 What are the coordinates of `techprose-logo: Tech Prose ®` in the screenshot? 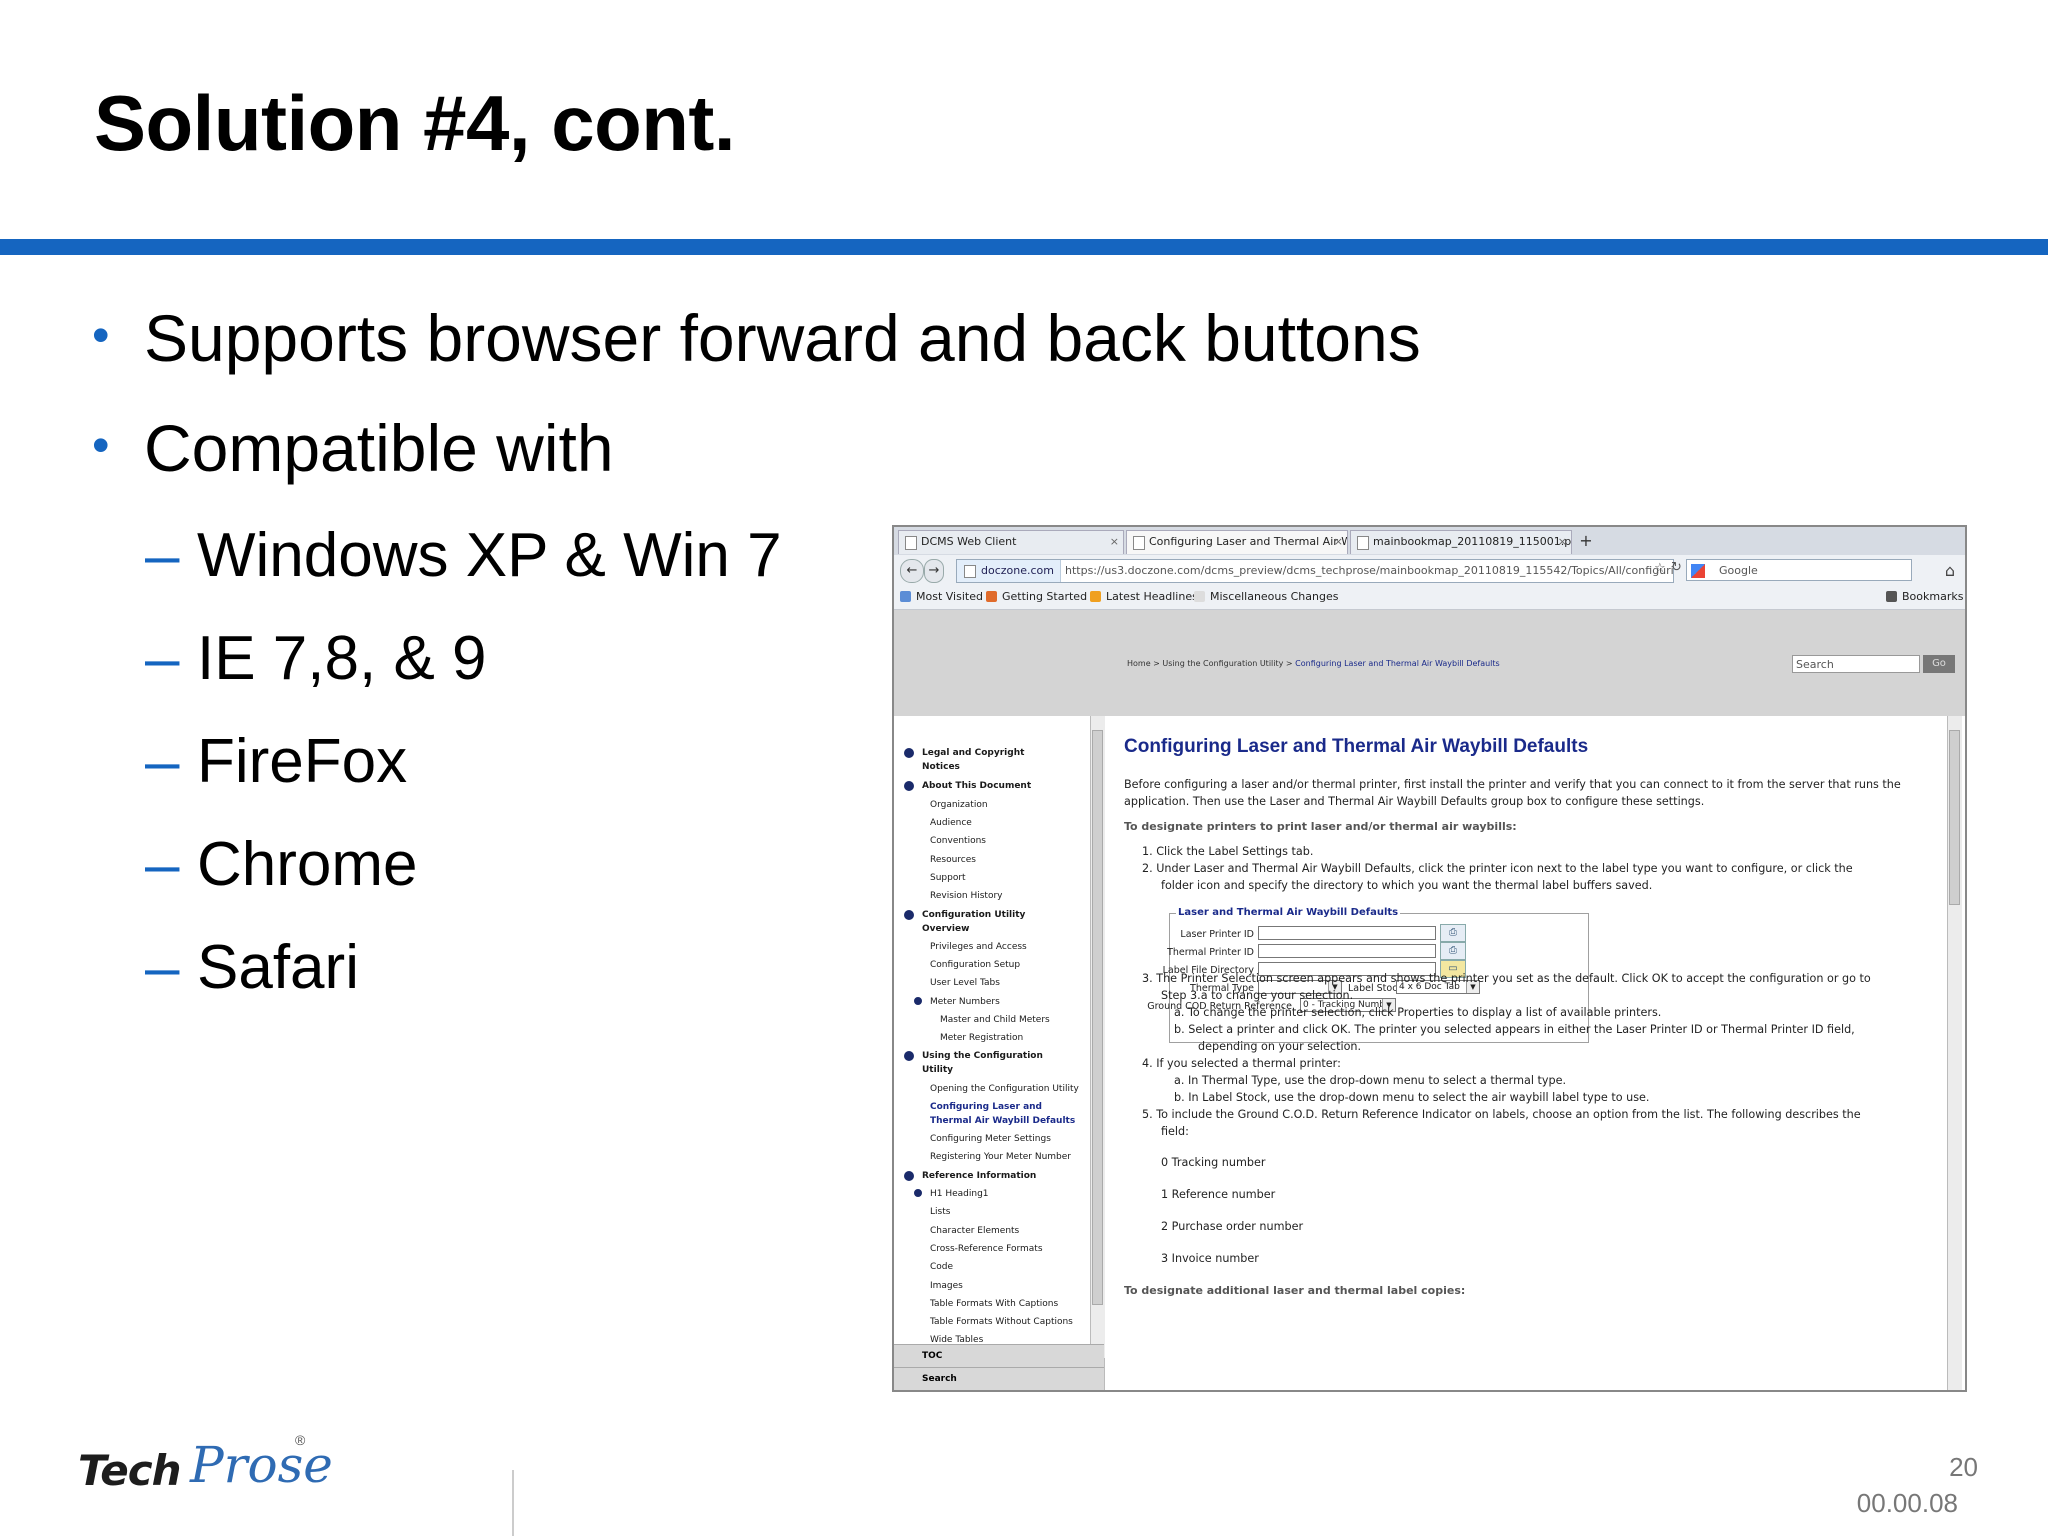 It's located at (205, 1467).